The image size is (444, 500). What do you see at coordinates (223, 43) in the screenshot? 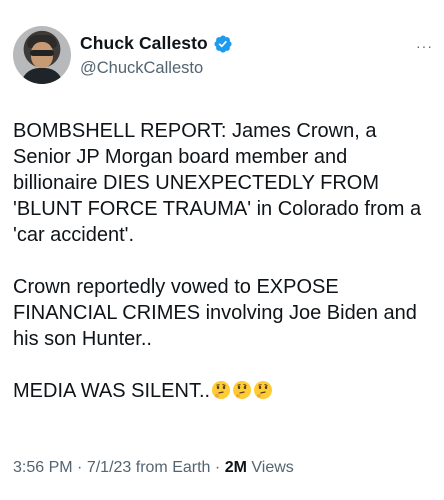
I see `verified-badge-icon` at bounding box center [223, 43].